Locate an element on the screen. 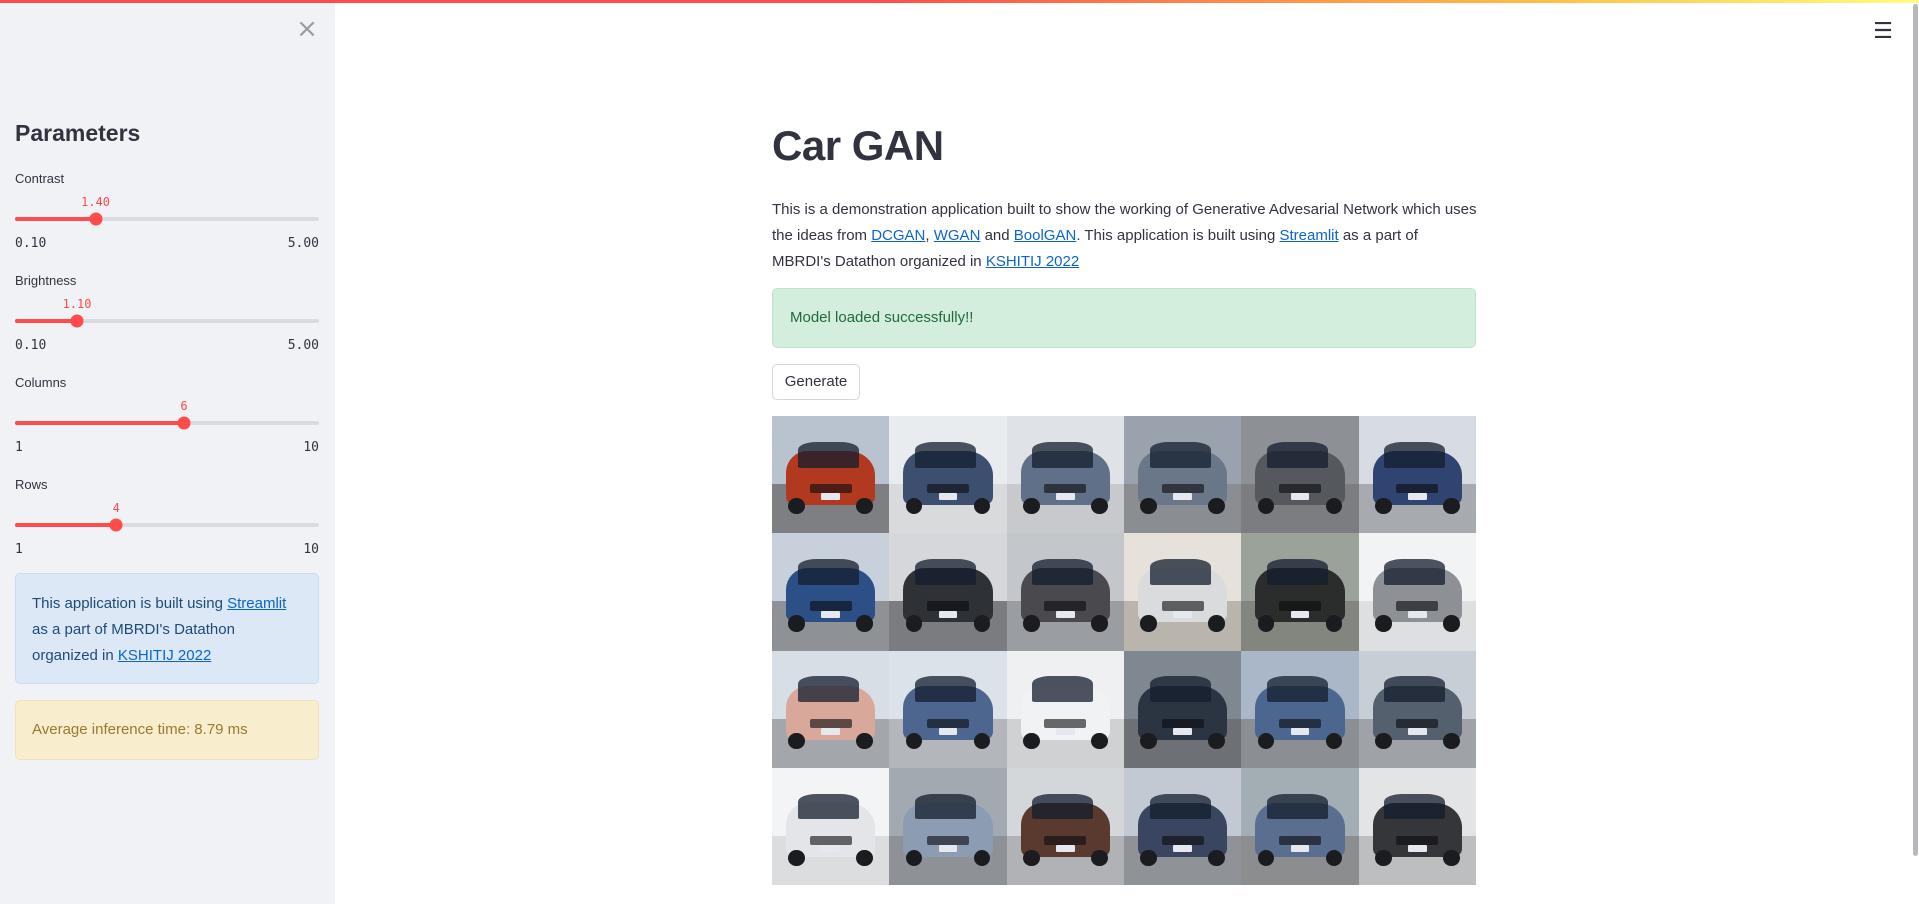 Image resolution: width=1919 pixels, height=904 pixels. wgan-link: WGAN is located at coordinates (957, 235).